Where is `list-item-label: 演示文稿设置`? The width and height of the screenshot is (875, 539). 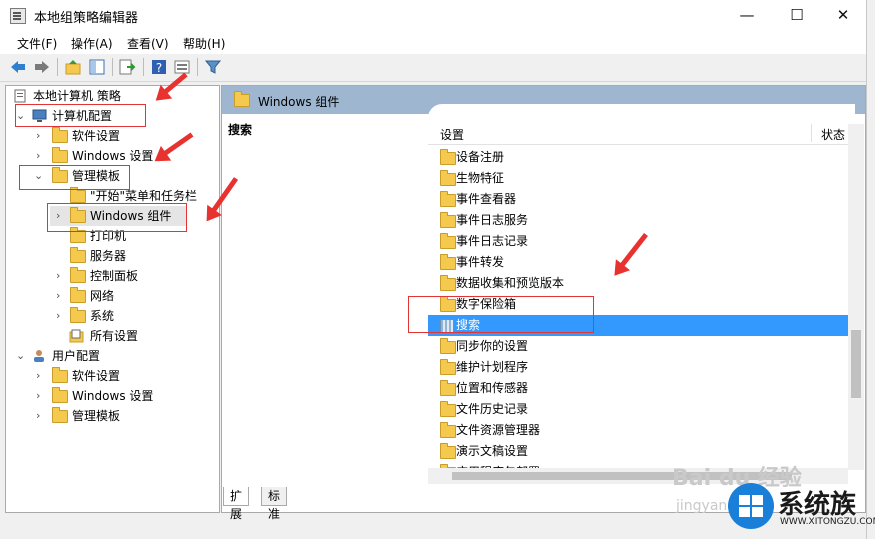 list-item-label: 演示文稿设置 is located at coordinates (492, 451).